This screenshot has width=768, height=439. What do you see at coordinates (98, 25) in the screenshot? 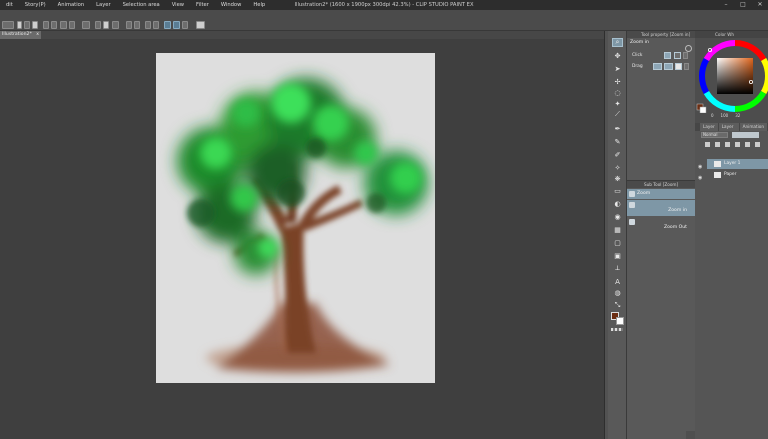
I see `clear-icon` at bounding box center [98, 25].